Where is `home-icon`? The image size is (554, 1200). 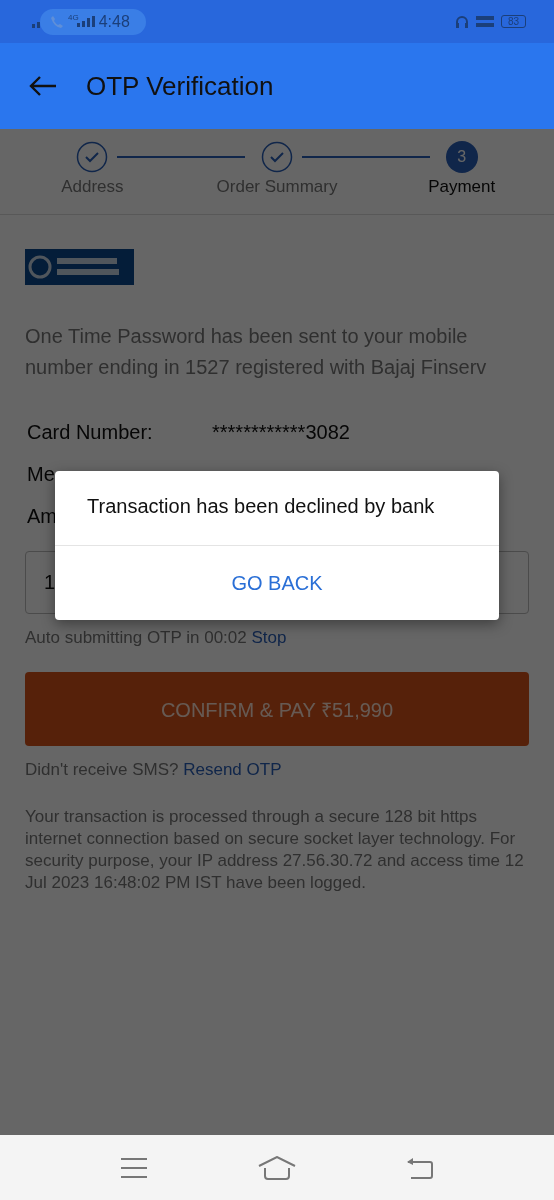 home-icon is located at coordinates (277, 1167).